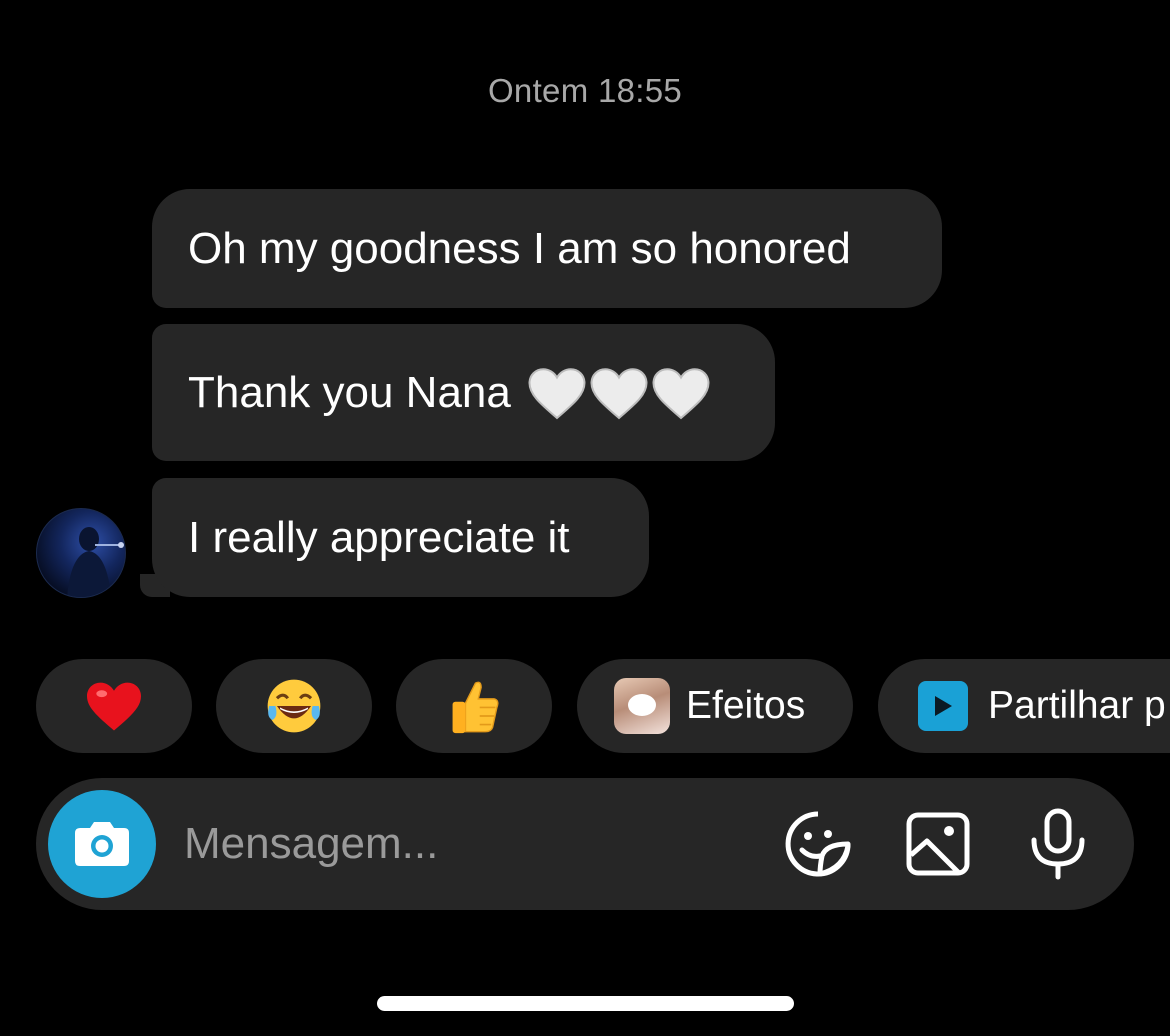 This screenshot has height=1036, width=1170. What do you see at coordinates (379, 537) in the screenshot?
I see `message-text: I really appreciate it` at bounding box center [379, 537].